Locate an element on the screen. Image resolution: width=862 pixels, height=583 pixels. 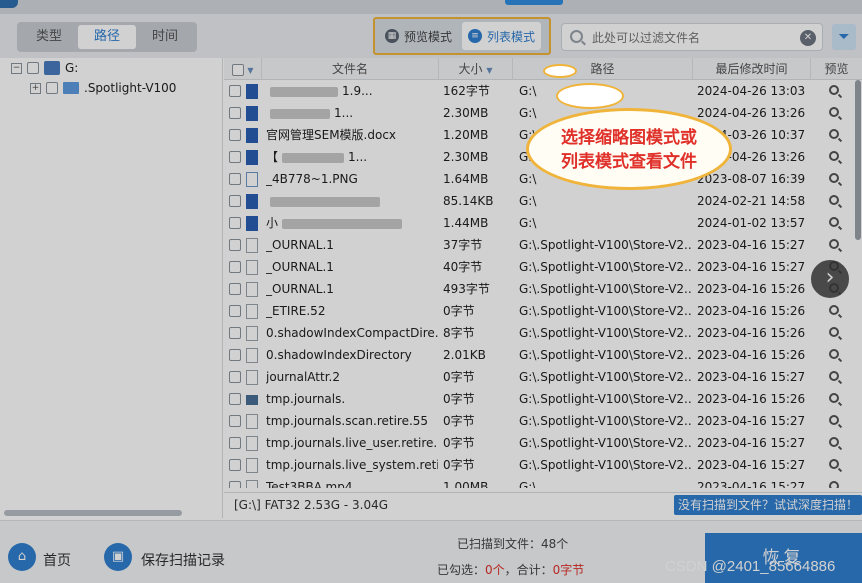
header-name: 文件名 is located at coordinates (350, 69).